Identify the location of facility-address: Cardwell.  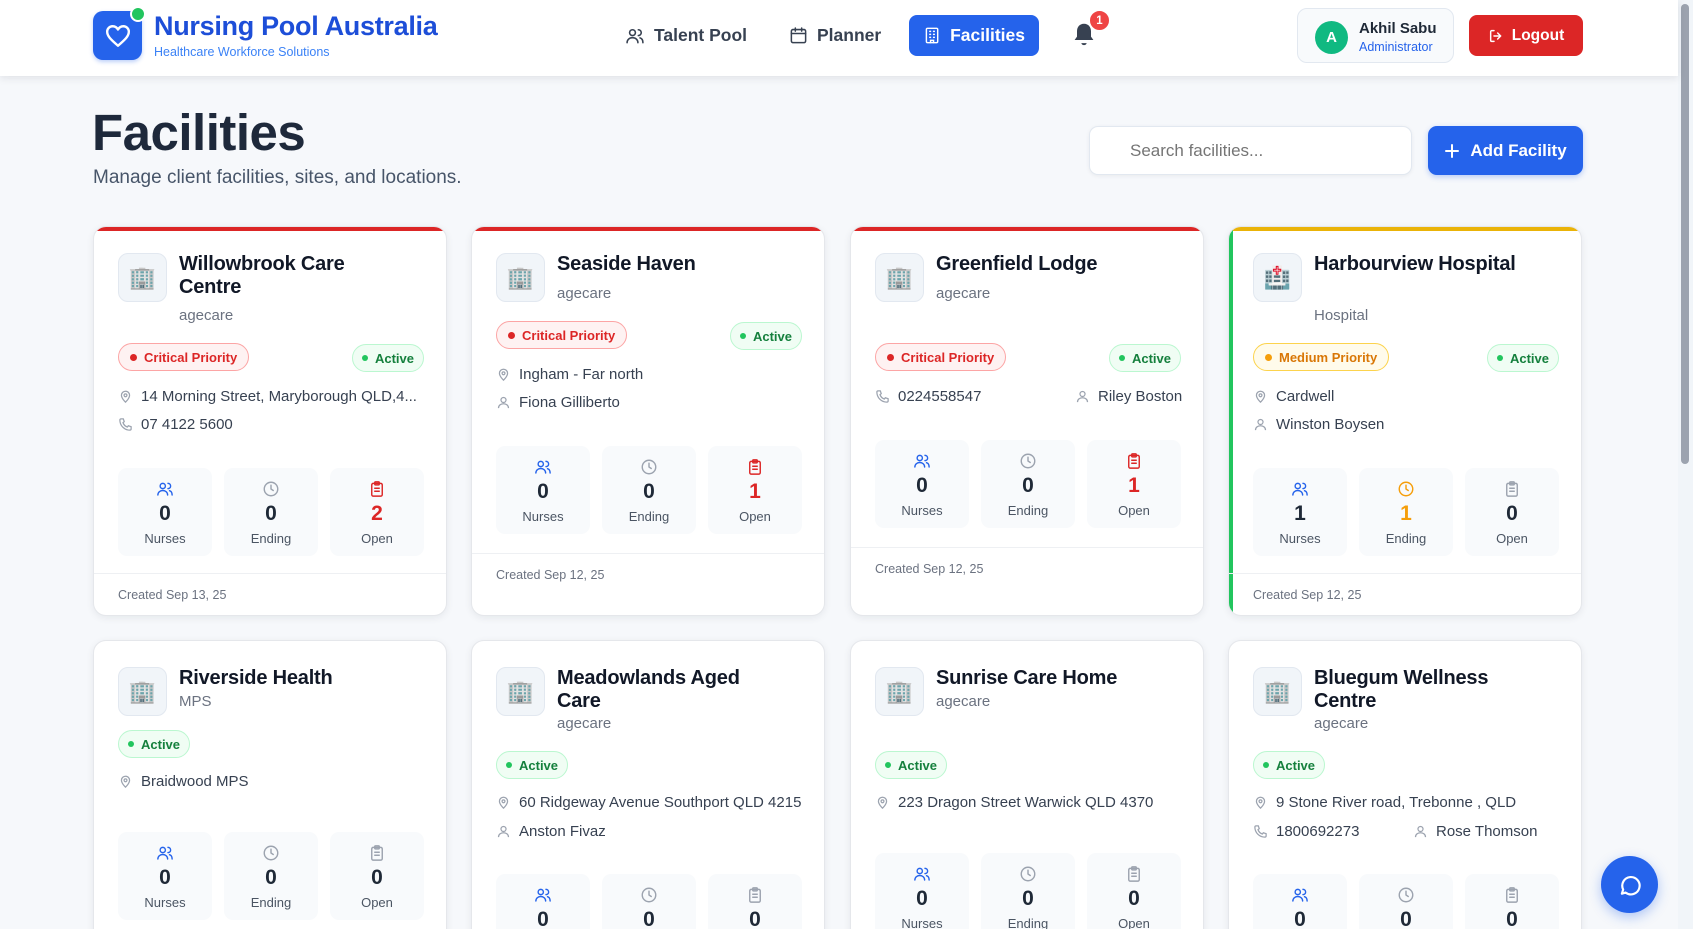
(1293, 396).